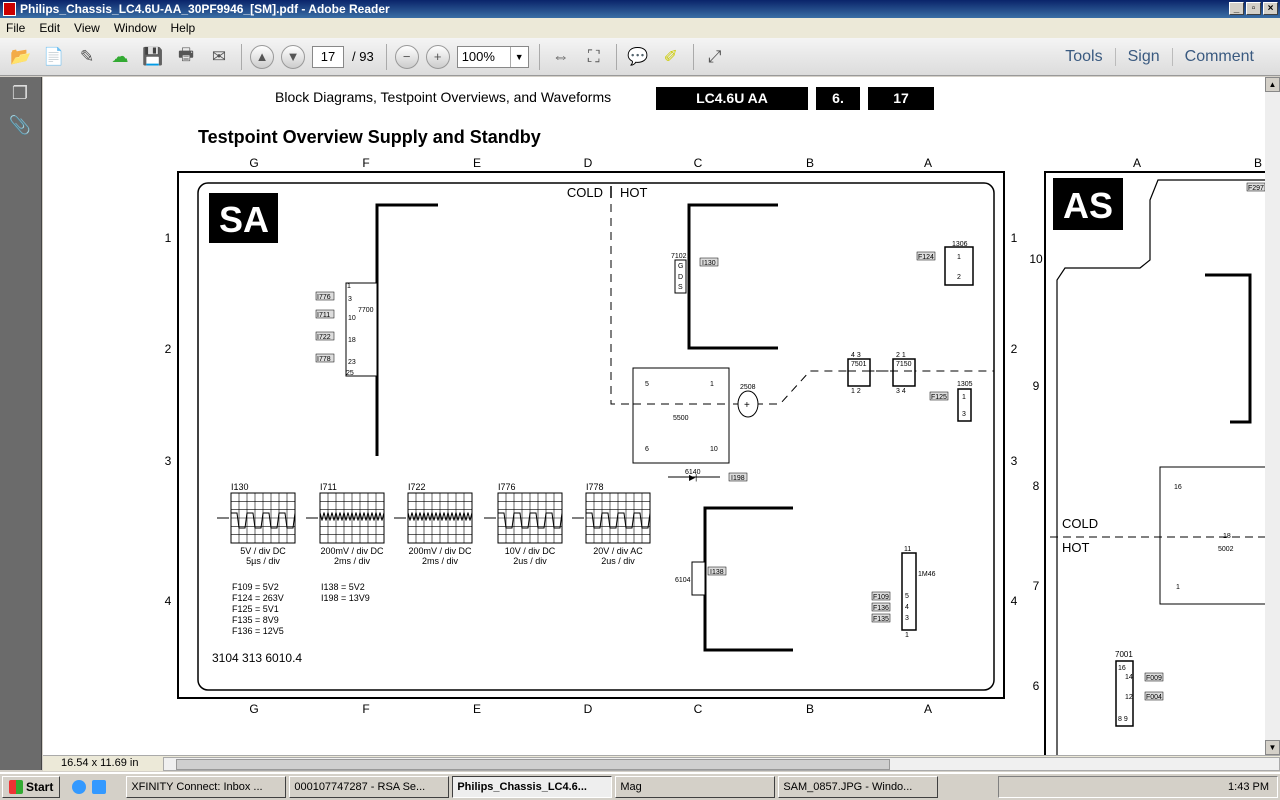 Image resolution: width=1280 pixels, height=800 pixels. Describe the element at coordinates (810, 709) in the screenshot. I see `col-letter: B` at that location.